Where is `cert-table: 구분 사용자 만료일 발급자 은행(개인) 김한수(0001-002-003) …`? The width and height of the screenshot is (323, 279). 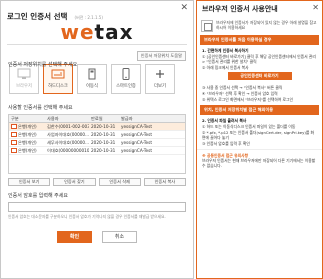
cert-table: 구분 사용자 만료일 발급자 은행(개인) 김한수(0001-002-003) … is located at coordinates (97, 144).